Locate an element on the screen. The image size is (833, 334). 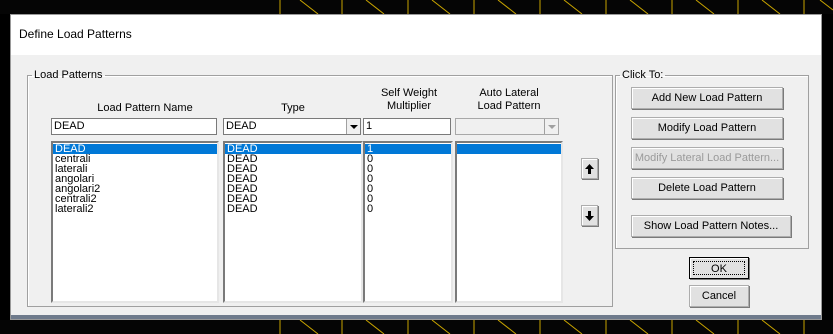
auto-lateral-select is located at coordinates (507, 126).